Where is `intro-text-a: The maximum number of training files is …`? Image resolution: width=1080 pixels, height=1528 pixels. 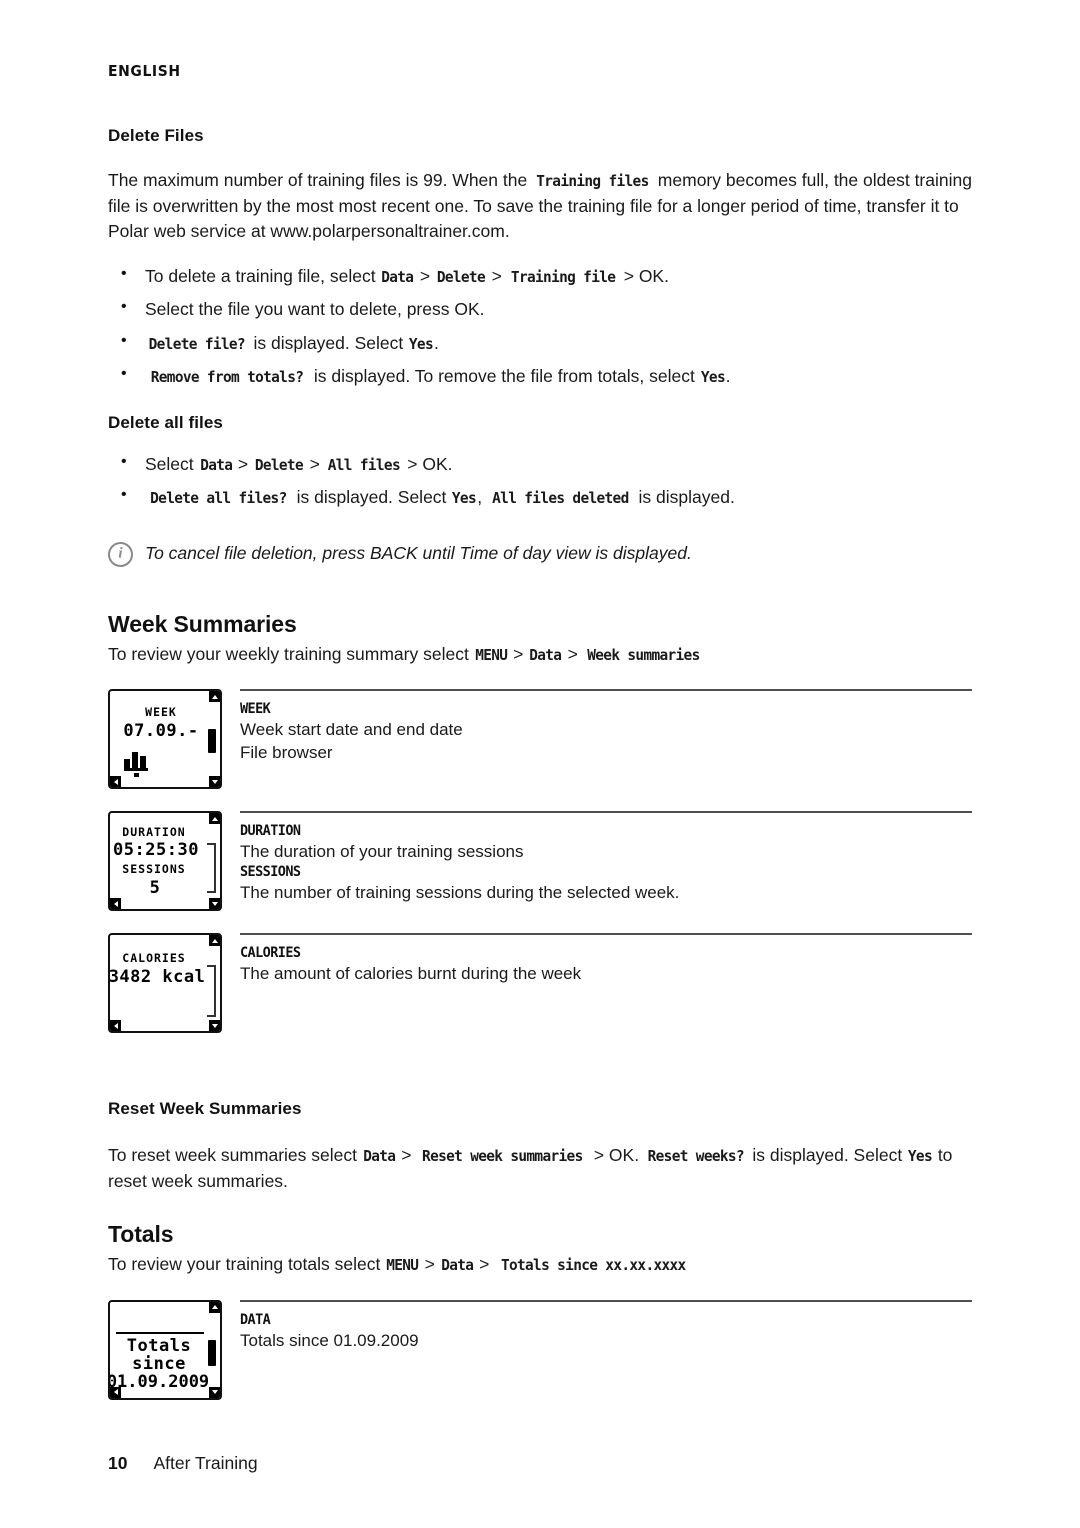
intro-text-a: The maximum number of training files is … is located at coordinates (320, 180).